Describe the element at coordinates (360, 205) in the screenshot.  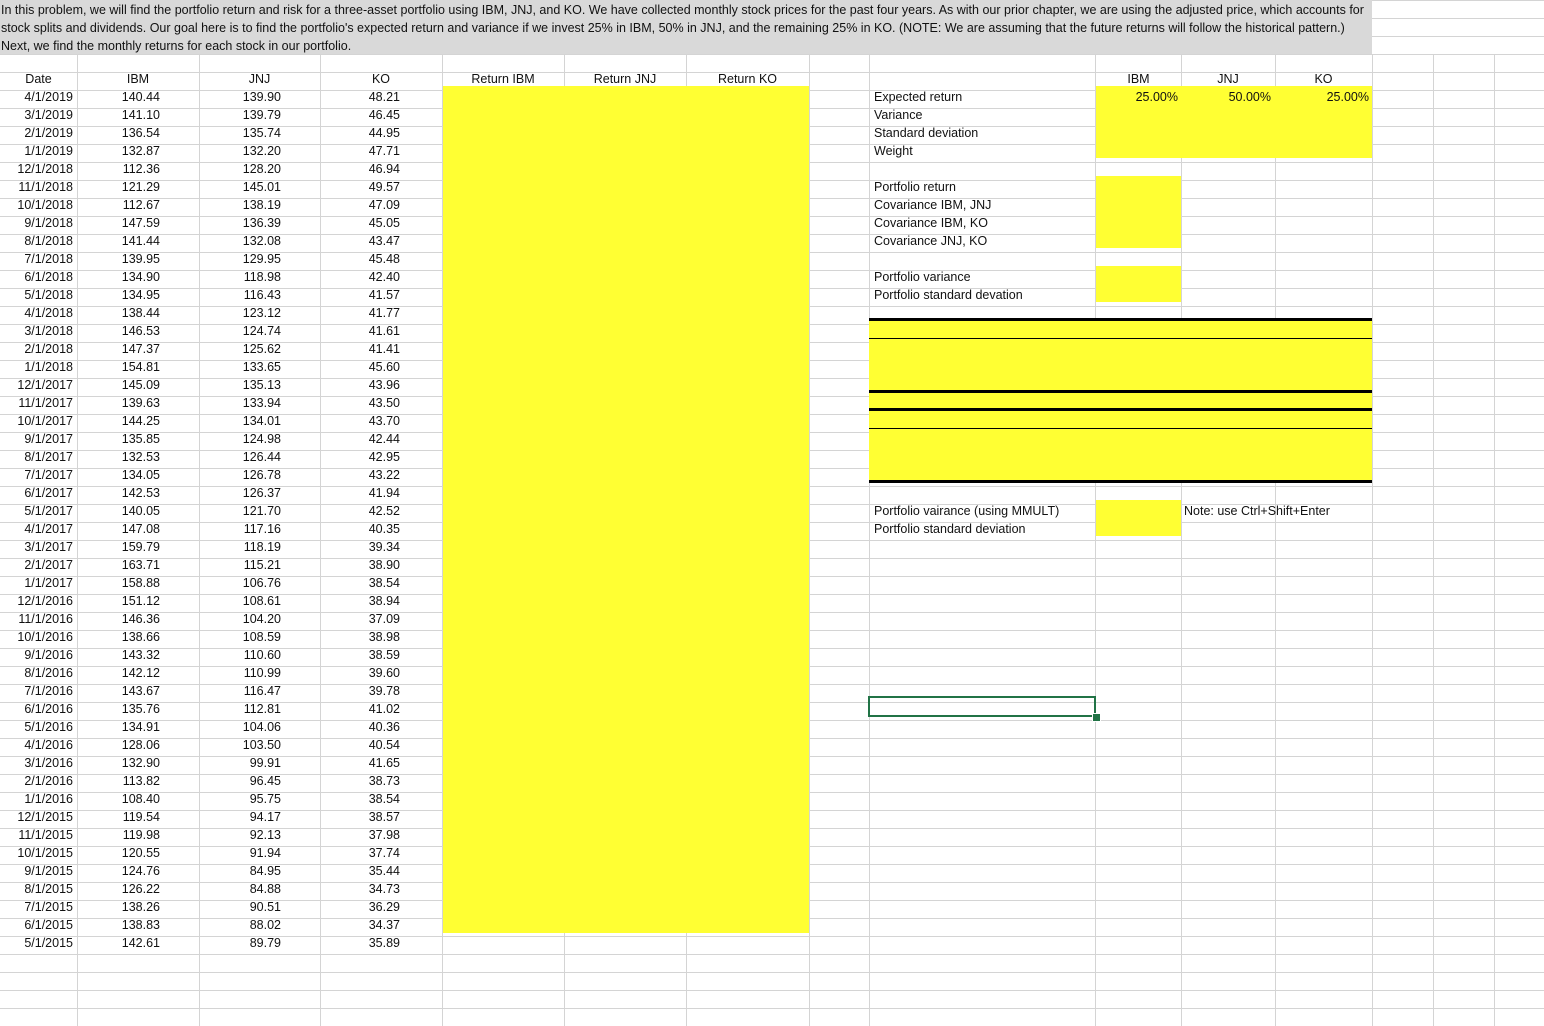
I see `ko-price-cell: 47.09` at that location.